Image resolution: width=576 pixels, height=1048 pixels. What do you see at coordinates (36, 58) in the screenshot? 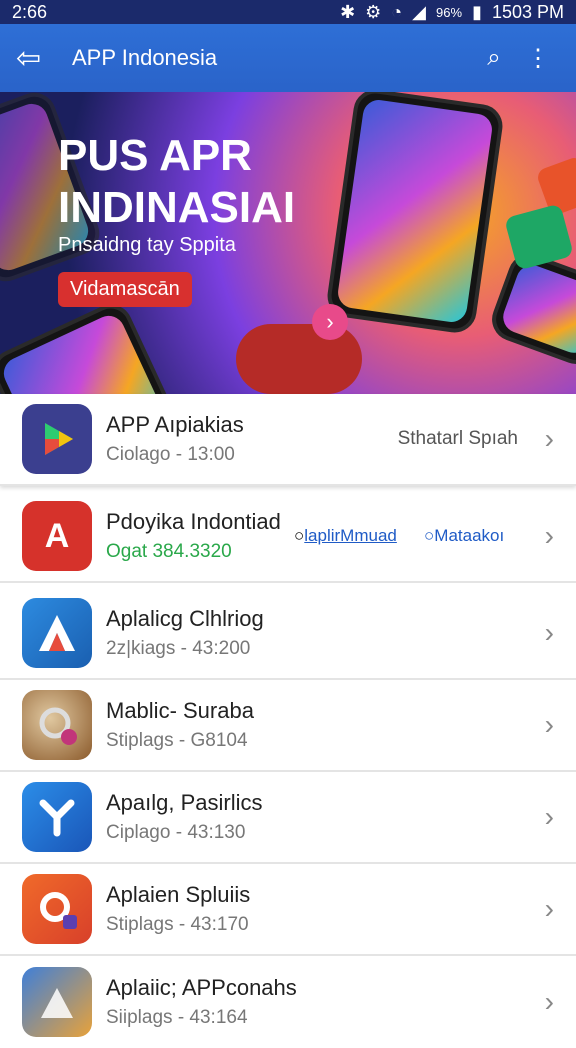
I see `back-arrow-icon: ⇦` at bounding box center [36, 58].